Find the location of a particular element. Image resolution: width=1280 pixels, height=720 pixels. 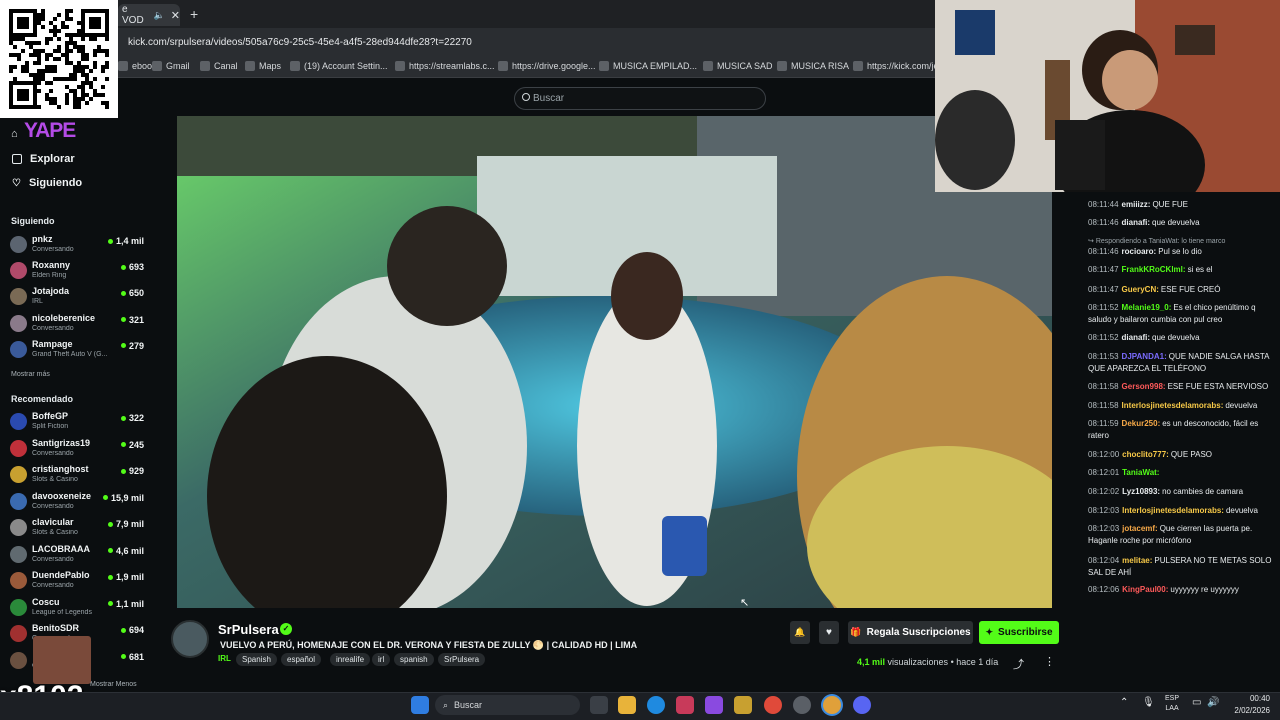

chat-username: FrankKRoCKlml: is located at coordinates (1154, 269).